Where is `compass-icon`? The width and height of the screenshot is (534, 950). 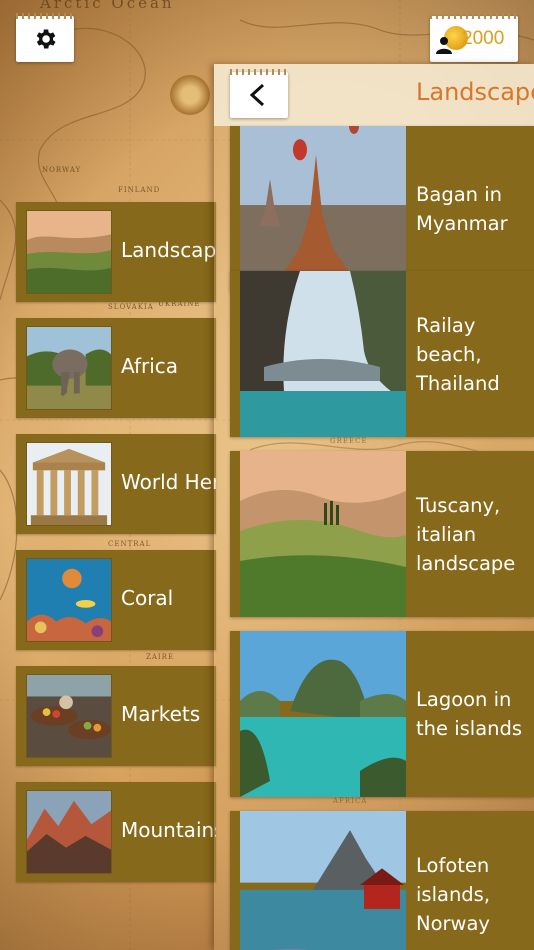
compass-icon is located at coordinates (190, 95).